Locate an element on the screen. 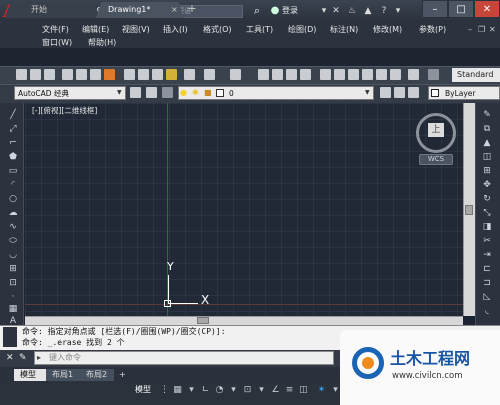 The width and height of the screenshot is (500, 405). publish-icon is located at coordinates (95, 74).